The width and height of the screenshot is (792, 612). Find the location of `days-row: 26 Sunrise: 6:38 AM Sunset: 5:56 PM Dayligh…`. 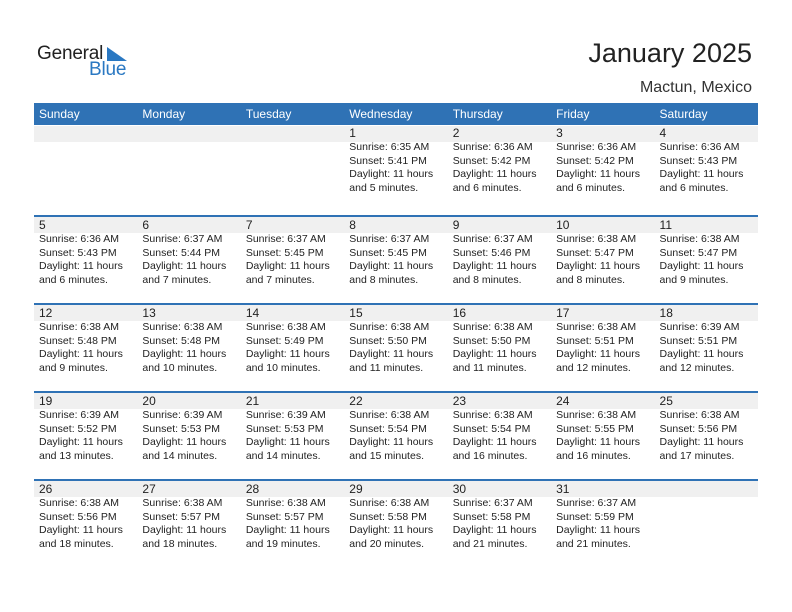

days-row: 26 Sunrise: 6:38 AM Sunset: 5:56 PM Dayligh… is located at coordinates (396, 516).